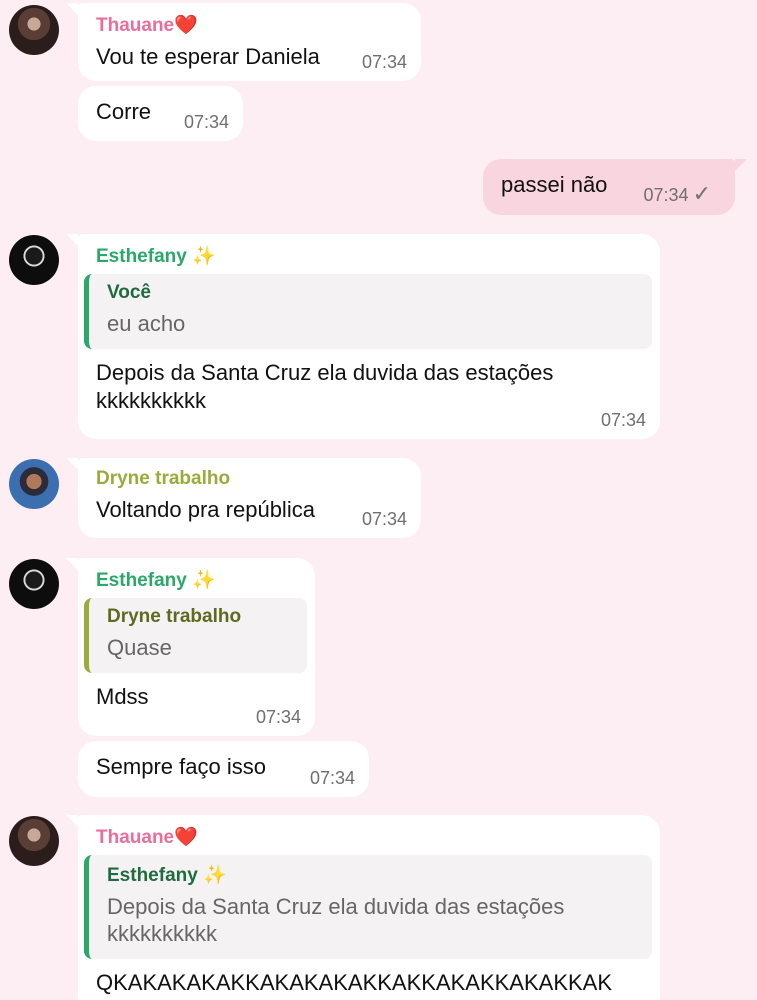  What do you see at coordinates (223, 769) in the screenshot?
I see `message-bubble: Sempre faço isso 07:34` at bounding box center [223, 769].